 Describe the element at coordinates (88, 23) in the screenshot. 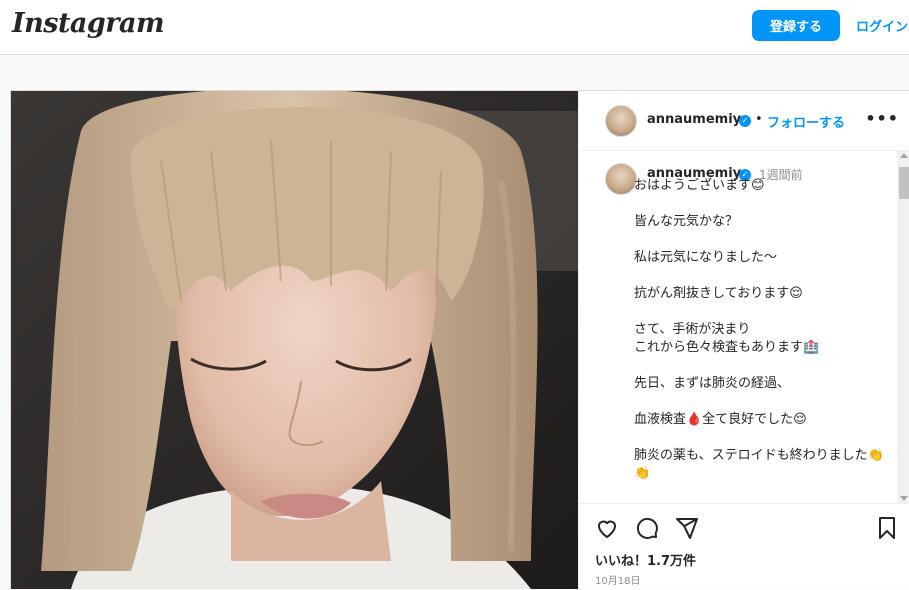

I see `instagram-logo: Instagram` at that location.